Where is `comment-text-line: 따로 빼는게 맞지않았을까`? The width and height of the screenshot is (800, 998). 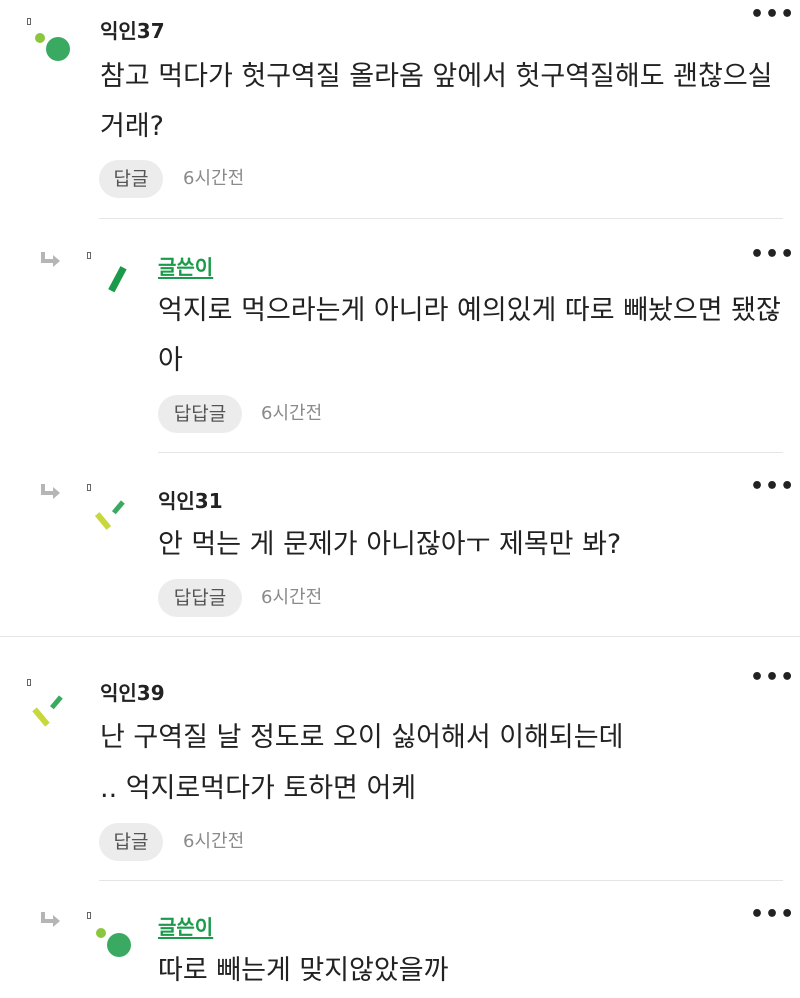
comment-text-line: 따로 빼는게 맞지않았을까 is located at coordinates (303, 970).